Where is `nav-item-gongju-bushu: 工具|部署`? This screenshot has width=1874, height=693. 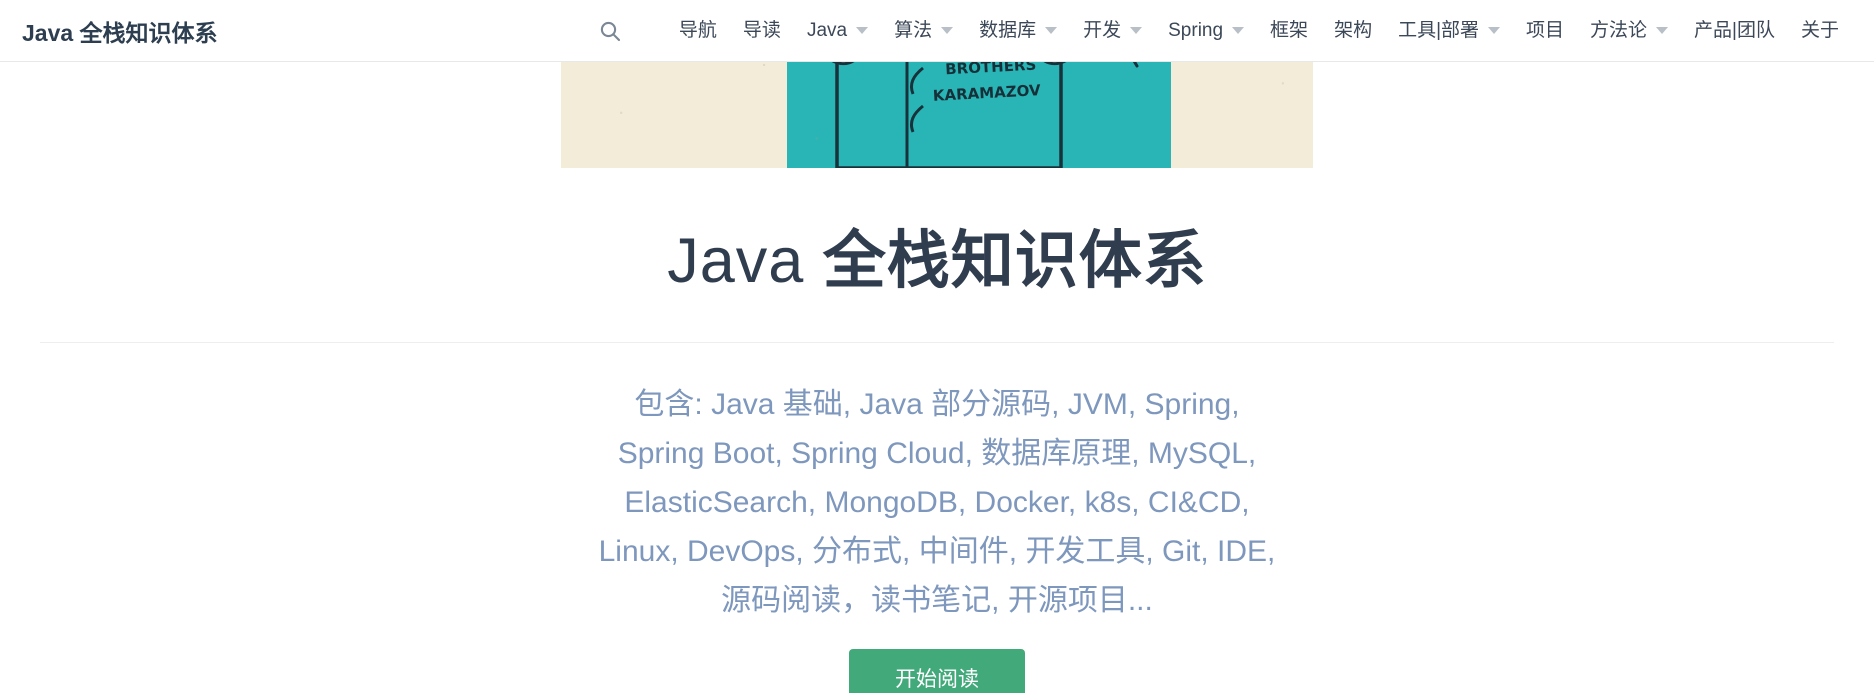 nav-item-gongju-bushu: 工具|部署 is located at coordinates (1449, 31).